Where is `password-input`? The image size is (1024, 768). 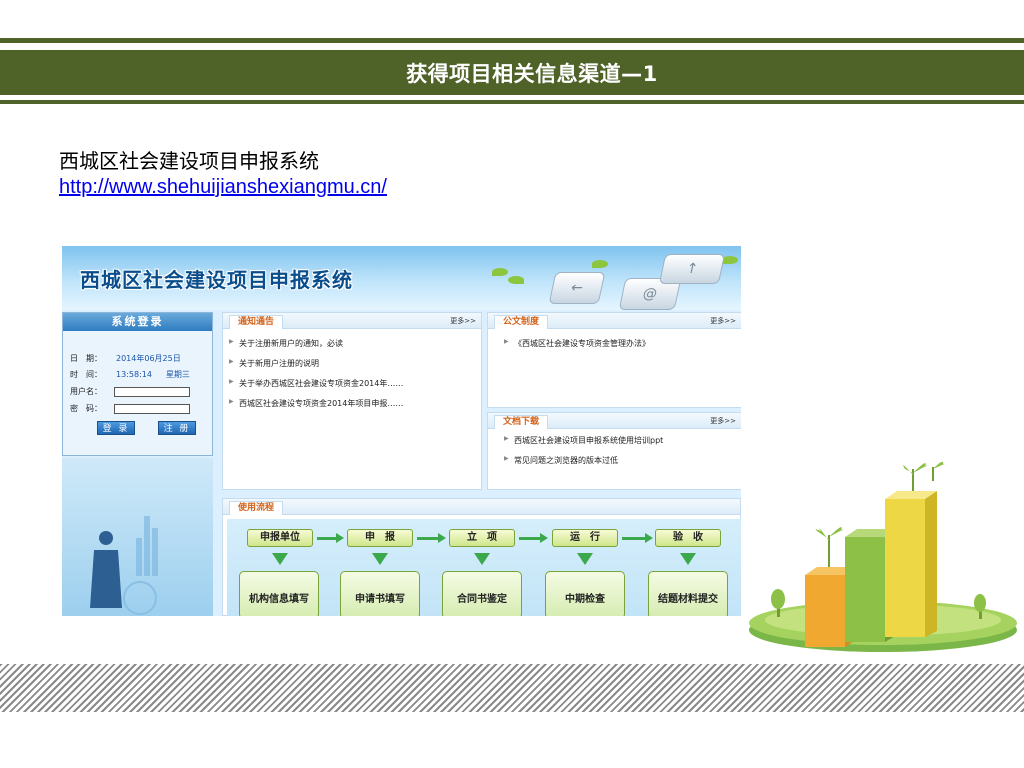
password-input is located at coordinates (152, 409).